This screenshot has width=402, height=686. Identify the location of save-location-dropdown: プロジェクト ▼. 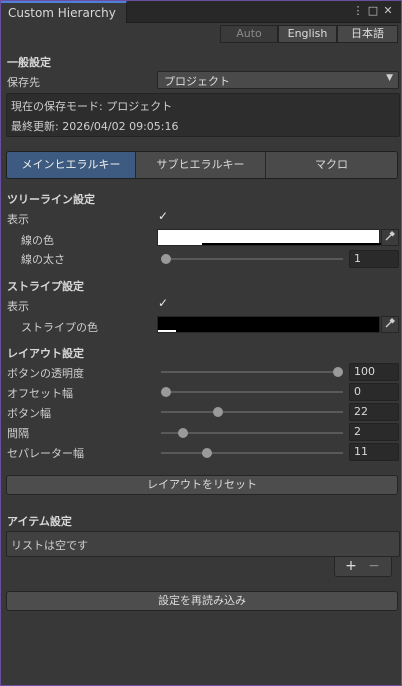
(278, 80).